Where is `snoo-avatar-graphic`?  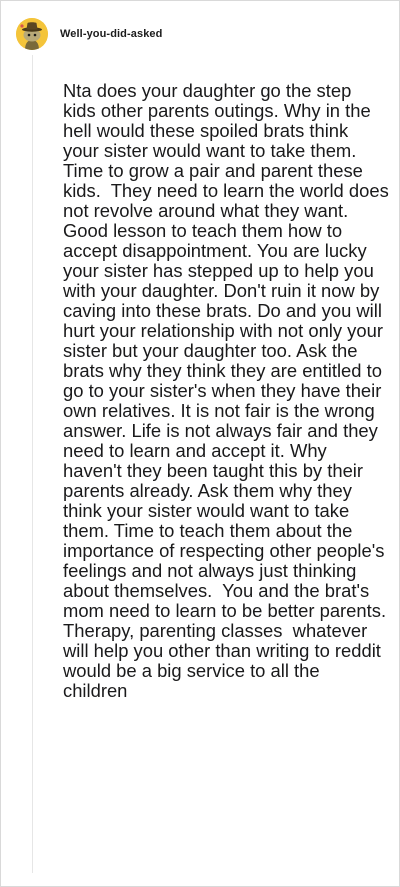 snoo-avatar-graphic is located at coordinates (32, 34).